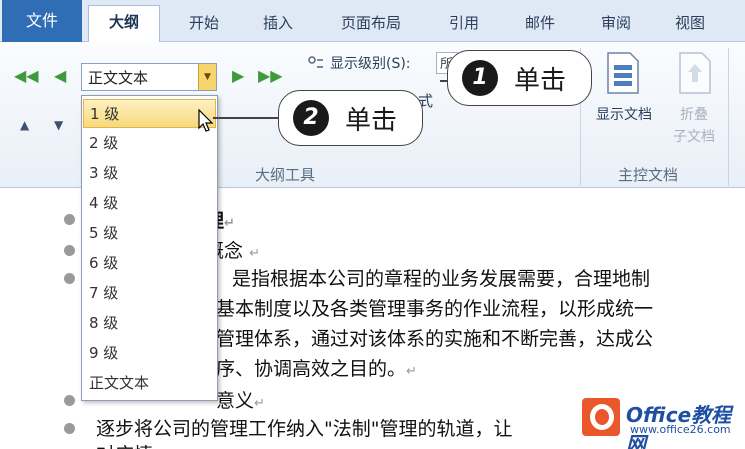 The width and height of the screenshot is (745, 449). I want to click on show-document-button: 显示文档, so click(624, 114).